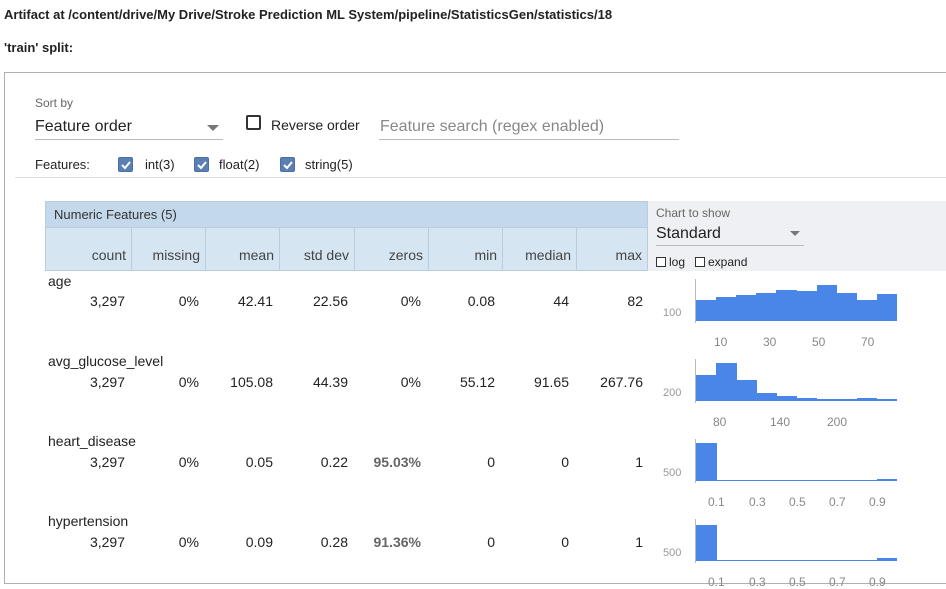  Describe the element at coordinates (700, 262) in the screenshot. I see `expand-checkbox` at that location.